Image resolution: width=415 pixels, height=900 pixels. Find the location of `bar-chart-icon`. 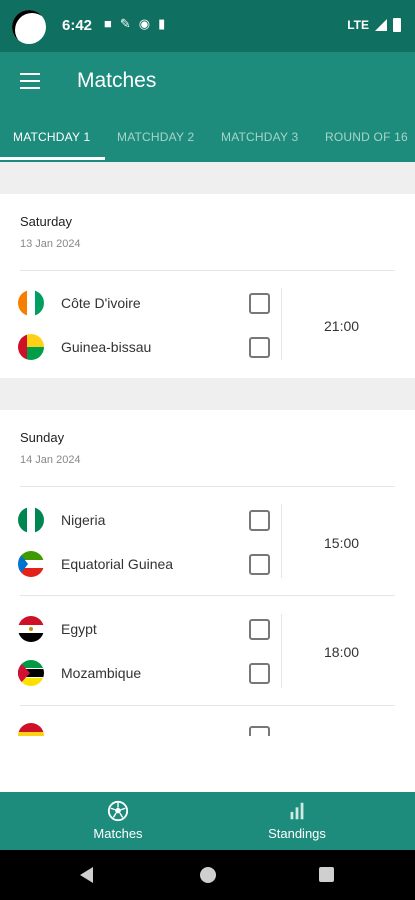

bar-chart-icon is located at coordinates (297, 811).